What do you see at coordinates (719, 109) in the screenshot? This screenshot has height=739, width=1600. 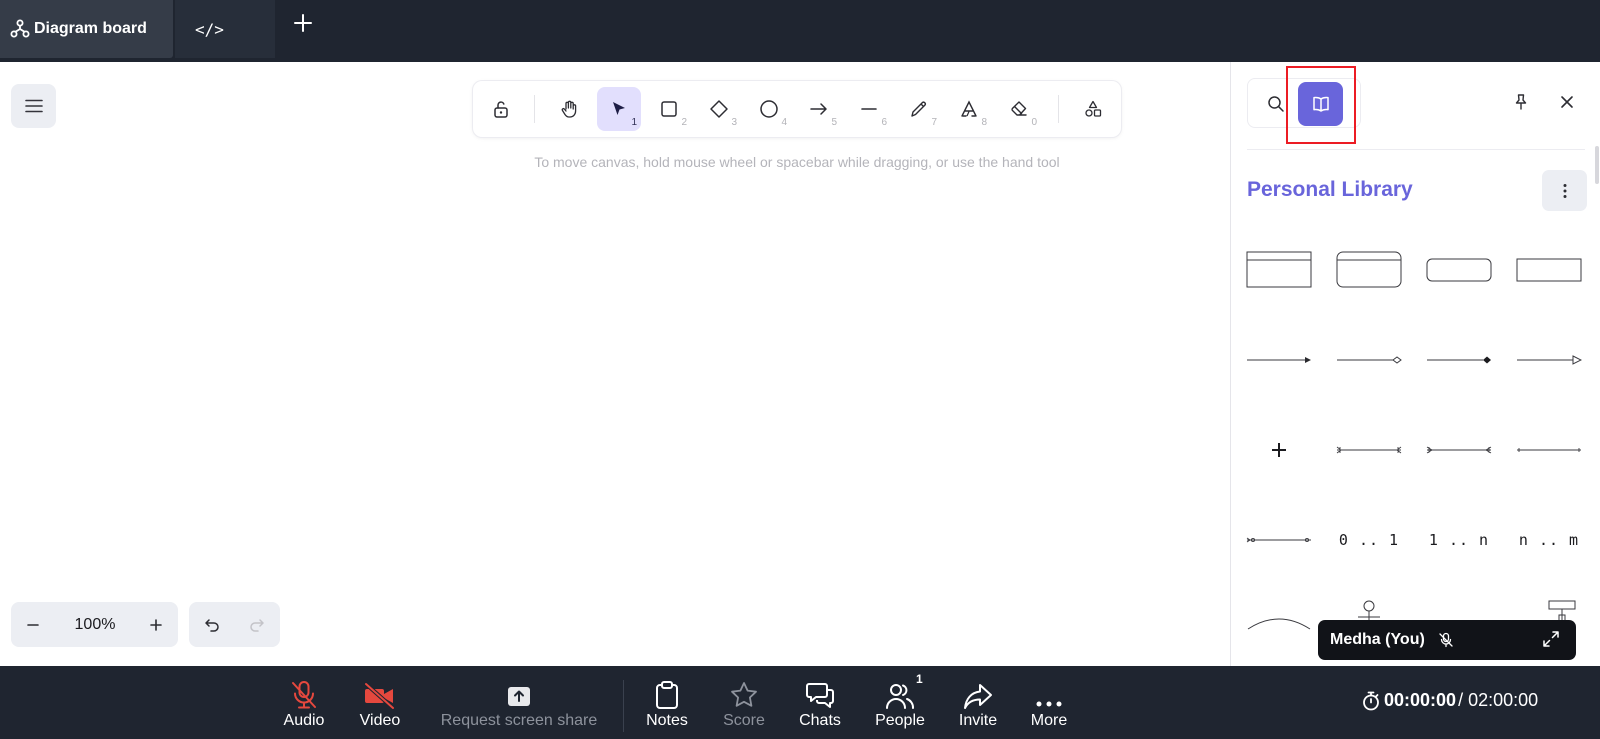 I see `tool-diamond: 3` at bounding box center [719, 109].